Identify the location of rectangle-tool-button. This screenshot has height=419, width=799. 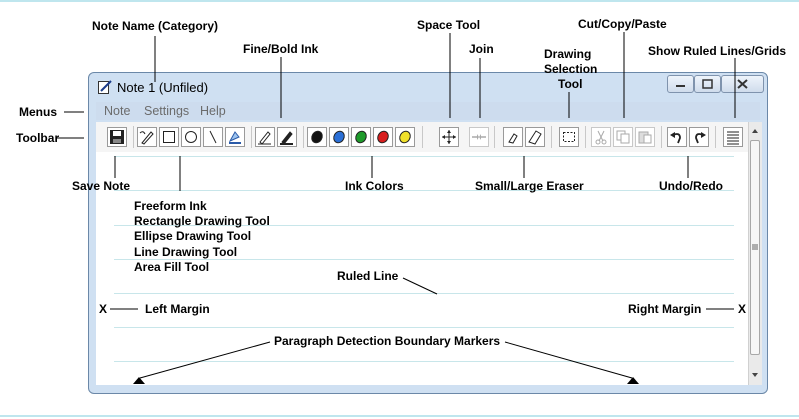
(169, 137).